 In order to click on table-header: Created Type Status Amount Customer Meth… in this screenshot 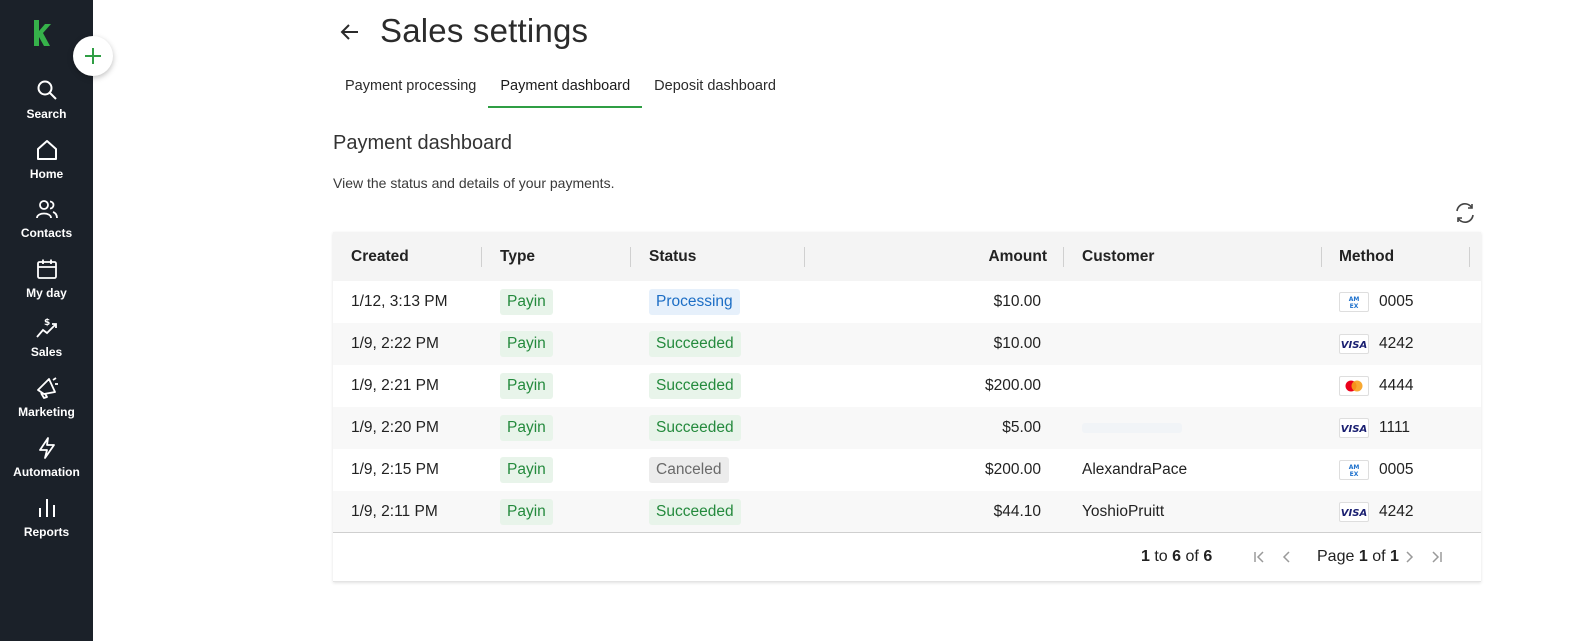, I will do `click(907, 256)`.